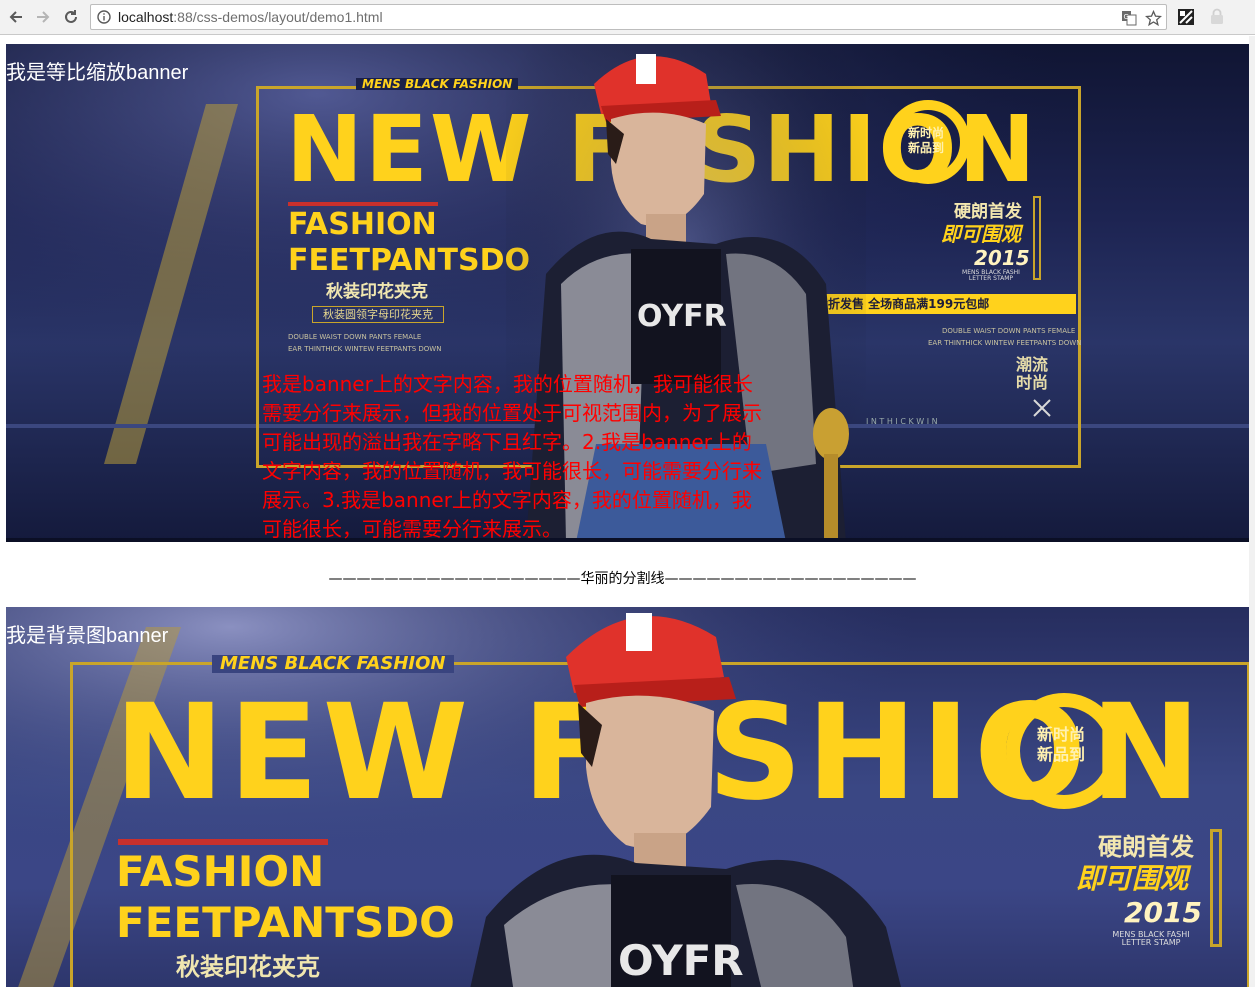  Describe the element at coordinates (1163, 912) in the screenshot. I see `year-text-2: 2015` at that location.